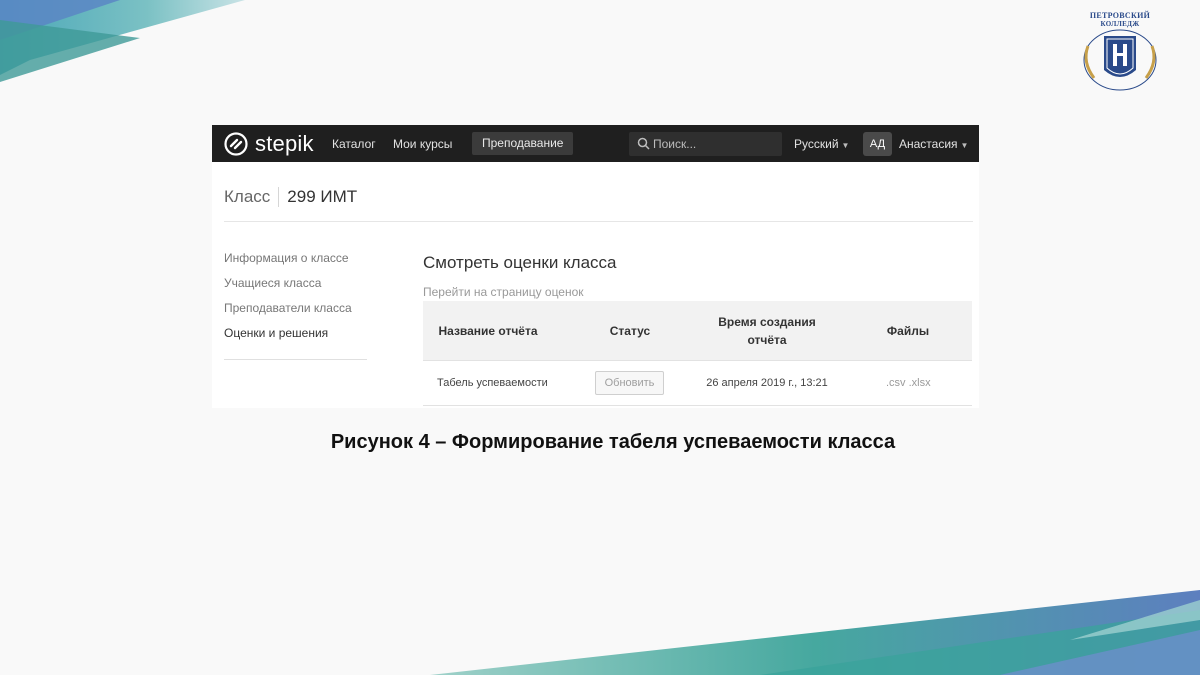 The height and width of the screenshot is (675, 1200). What do you see at coordinates (322, 196) in the screenshot?
I see `class-name: 299 ИМТ` at bounding box center [322, 196].